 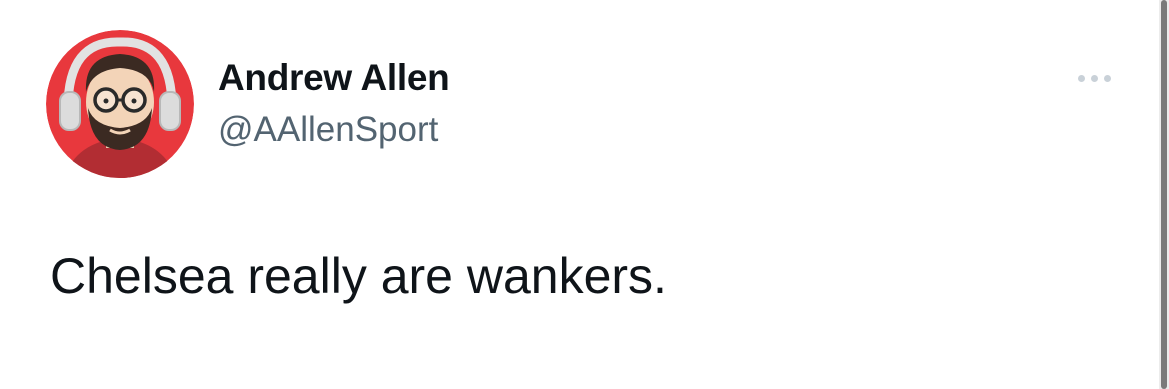 I want to click on author-handle: @AAllenSport, so click(x=328, y=130).